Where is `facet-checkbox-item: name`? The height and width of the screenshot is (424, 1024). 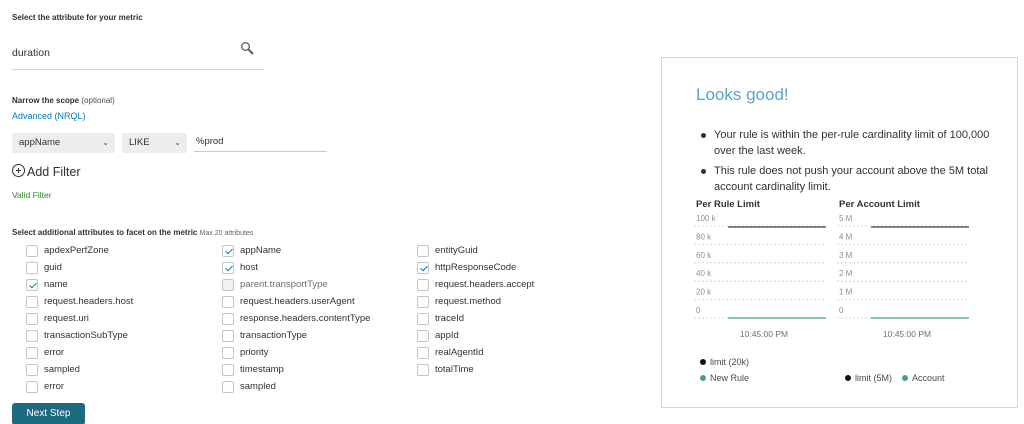 facet-checkbox-item: name is located at coordinates (79, 284).